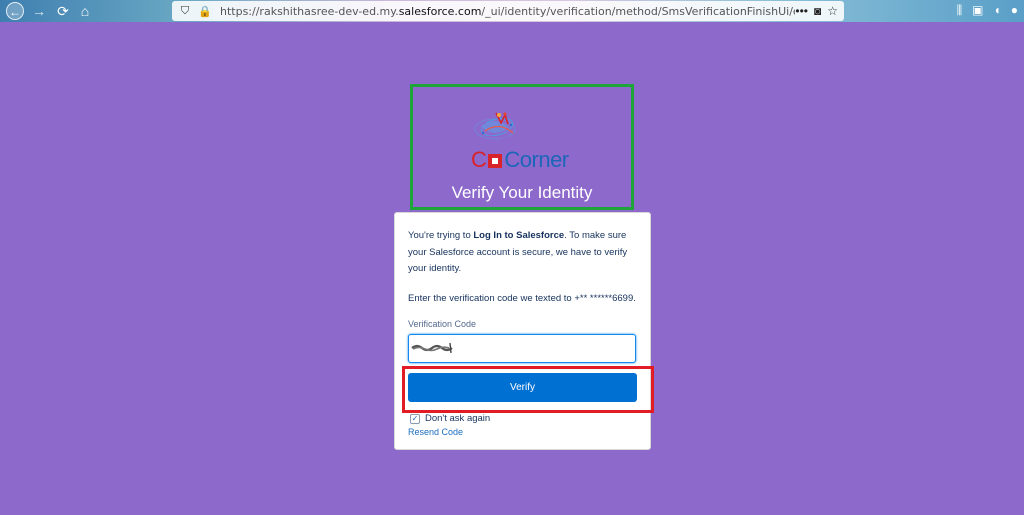  Describe the element at coordinates (435, 432) in the screenshot. I see `resend-code-link: Resend Code` at that location.